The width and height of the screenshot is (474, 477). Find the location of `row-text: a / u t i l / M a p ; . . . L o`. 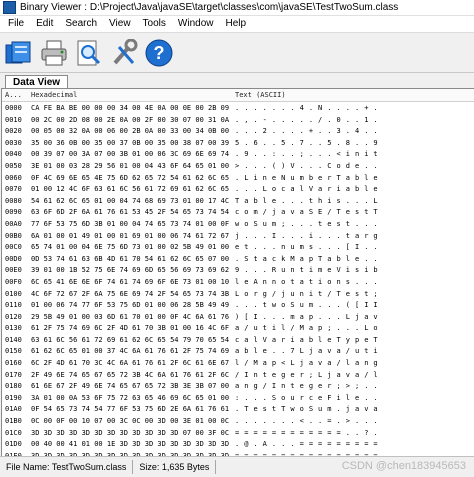

row-text: a / u t i l / M a p ; . . . L o is located at coordinates (307, 328).